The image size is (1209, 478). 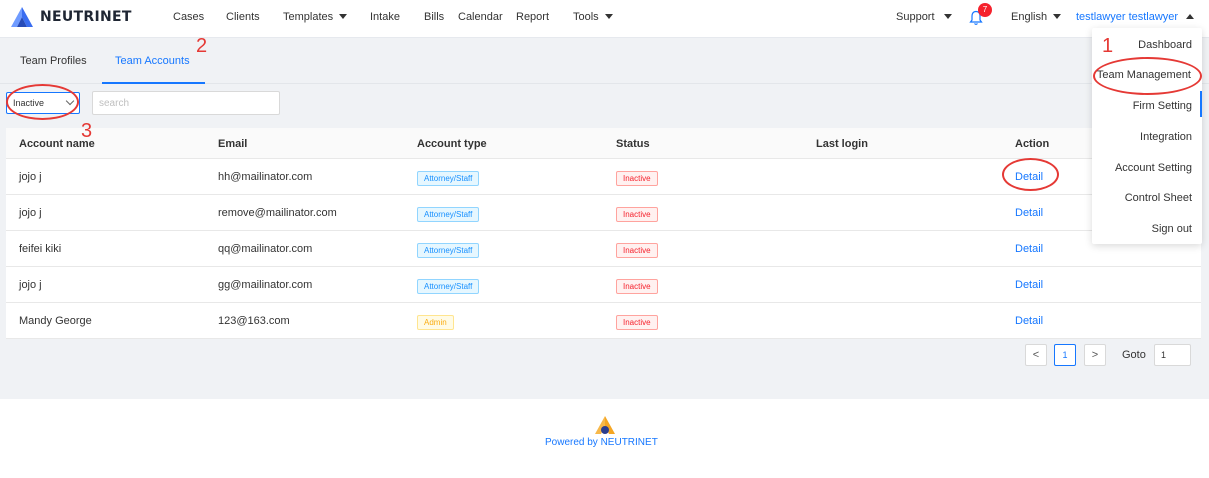 What do you see at coordinates (1029, 17) in the screenshot?
I see `nav-language-label: English` at bounding box center [1029, 17].